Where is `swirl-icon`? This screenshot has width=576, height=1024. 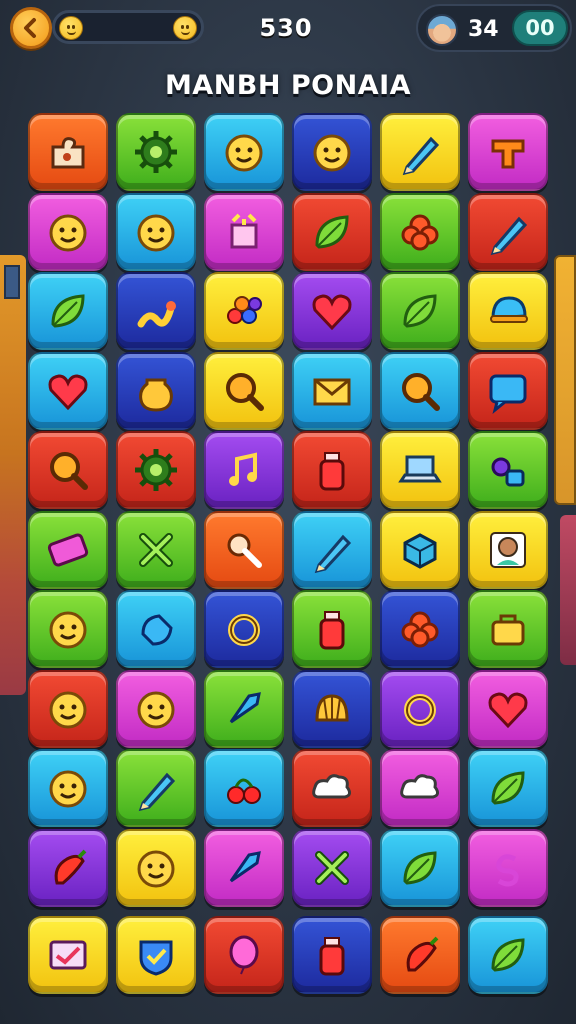
swirl-icon is located at coordinates (507, 869).